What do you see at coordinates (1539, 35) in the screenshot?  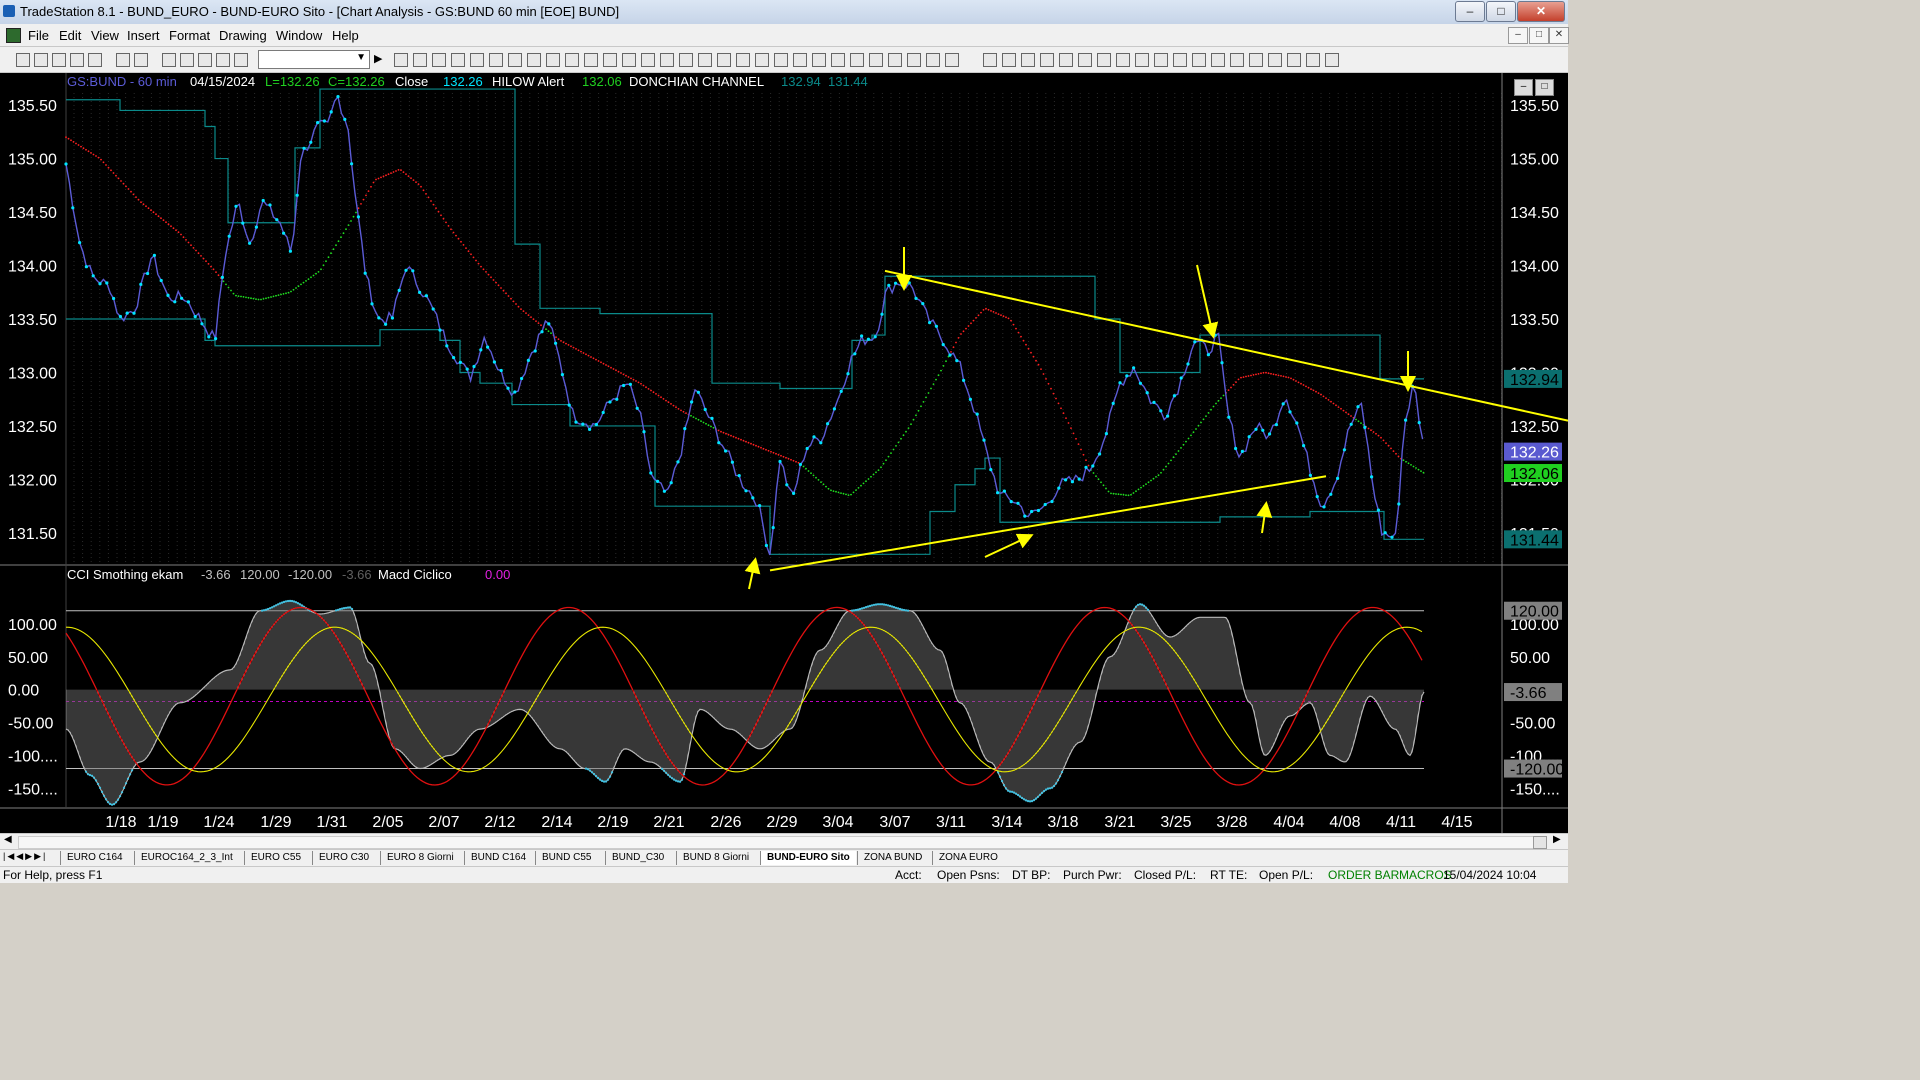 I see `mdi-restore-button: □` at bounding box center [1539, 35].